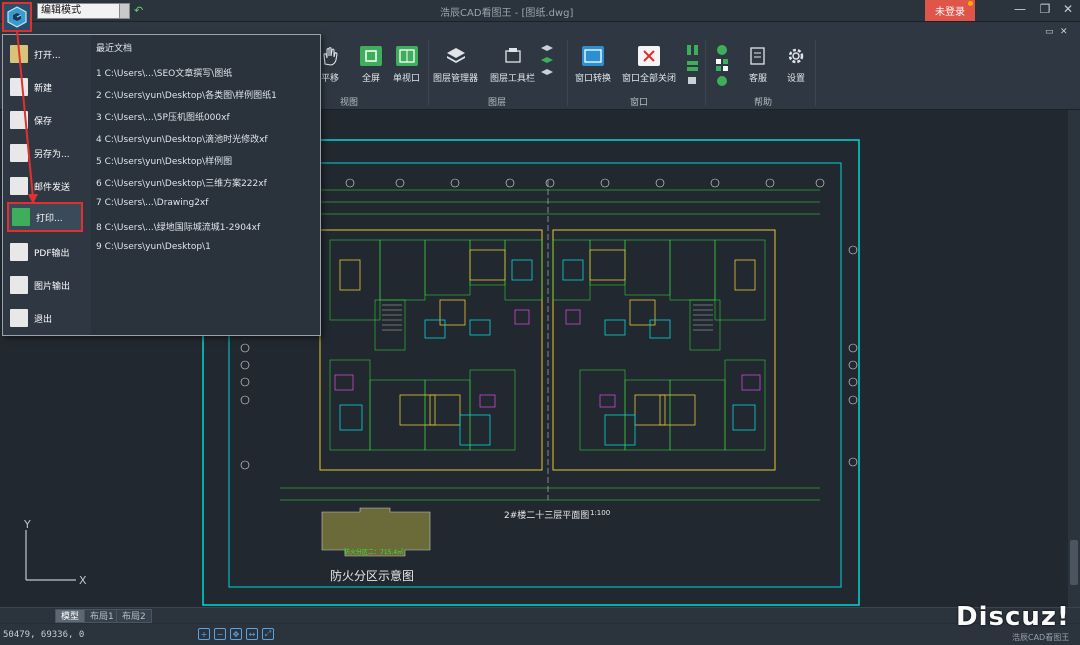 The image size is (1080, 645). Describe the element at coordinates (164, 160) in the screenshot. I see `recent-document-item: 5 C:\Users\yun\Desktop\样例图` at that location.